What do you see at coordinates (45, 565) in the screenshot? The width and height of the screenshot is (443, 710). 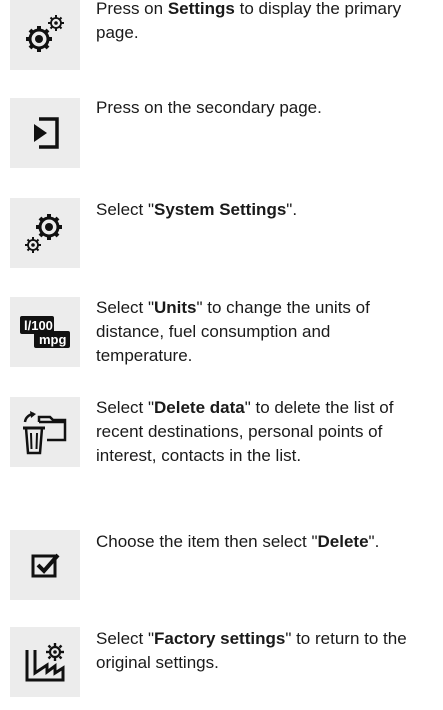 I see `checkbox-checked-icon` at bounding box center [45, 565].